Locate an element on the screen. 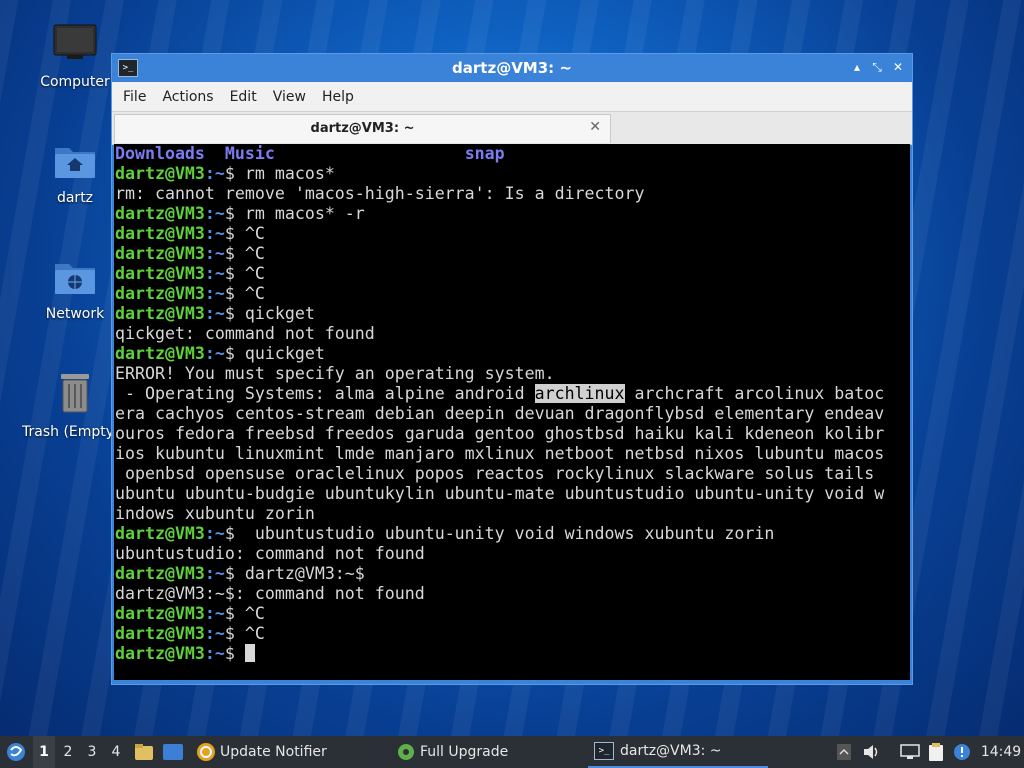 This screenshot has width=1024, height=768. workspace-4: 4 is located at coordinates (116, 752).